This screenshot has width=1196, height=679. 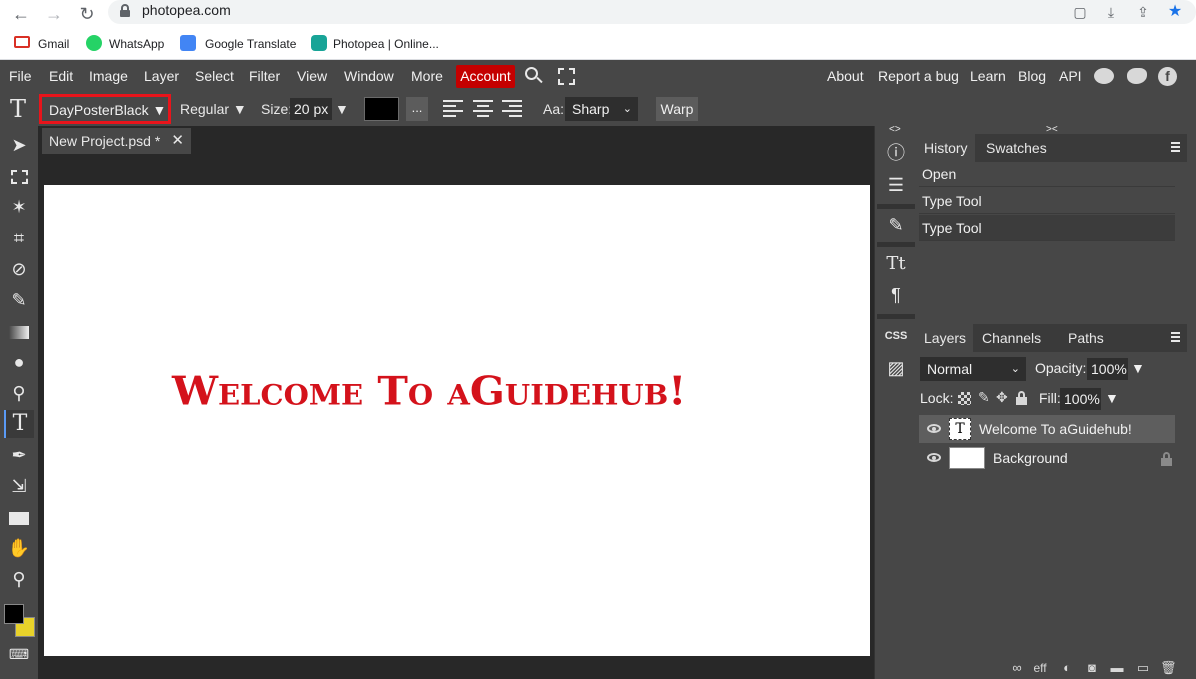 What do you see at coordinates (1067, 668) in the screenshot?
I see `adjustment-layer-icon: ◐` at bounding box center [1067, 668].